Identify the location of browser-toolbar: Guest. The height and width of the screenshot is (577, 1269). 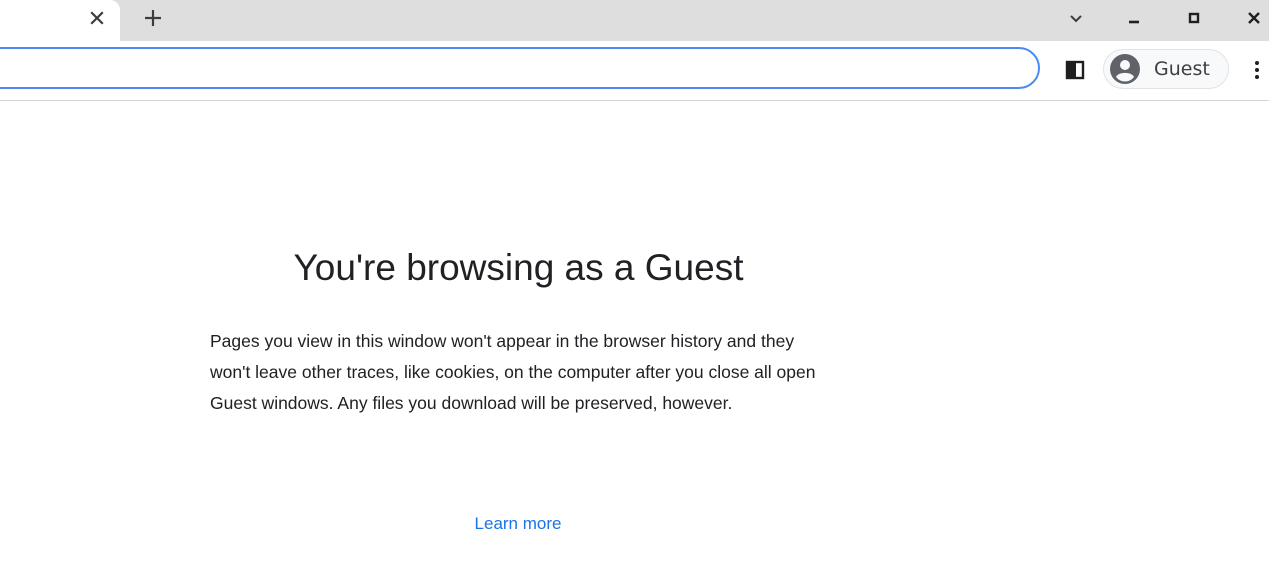
(634, 71).